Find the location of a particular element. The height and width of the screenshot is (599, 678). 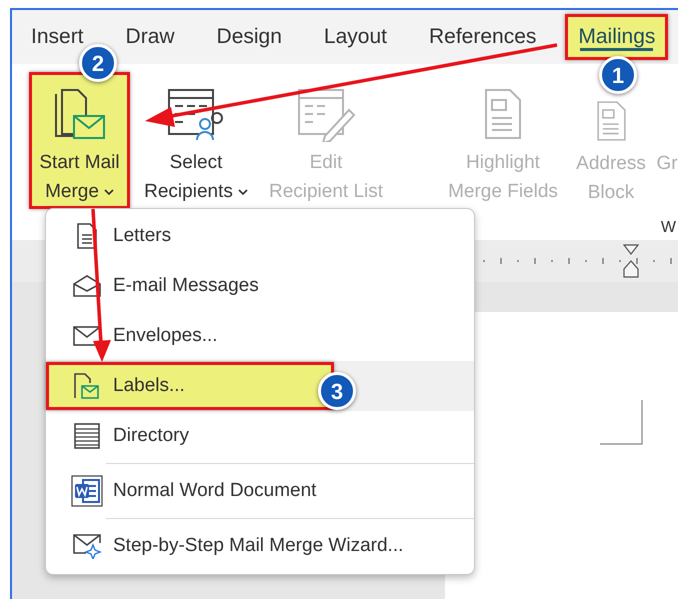

menu-item: Directory is located at coordinates (260, 436).